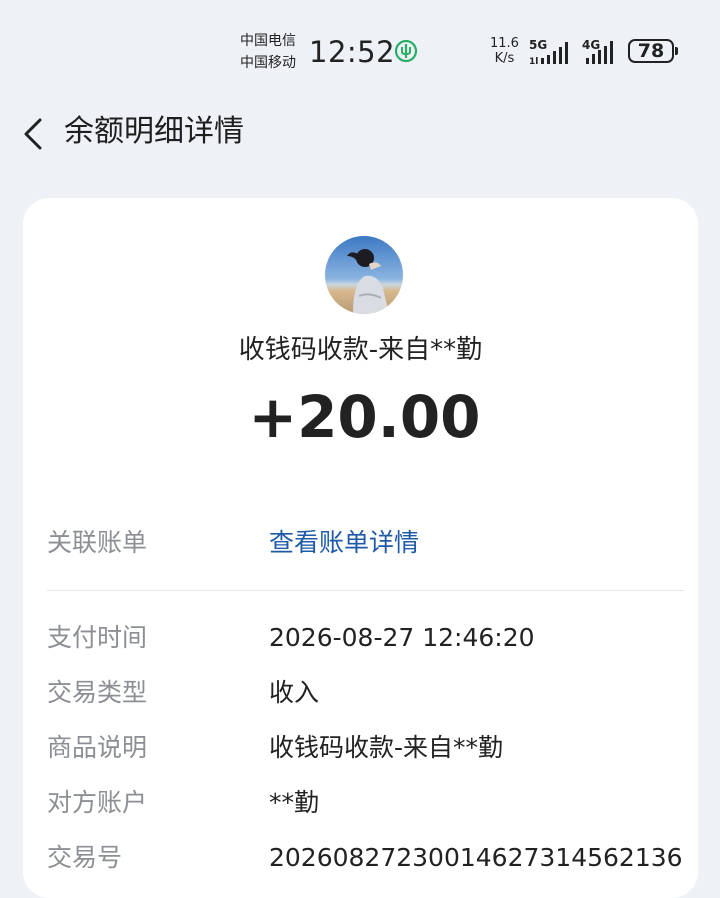 This screenshot has width=720, height=898. What do you see at coordinates (365, 590) in the screenshot?
I see `divider` at bounding box center [365, 590].